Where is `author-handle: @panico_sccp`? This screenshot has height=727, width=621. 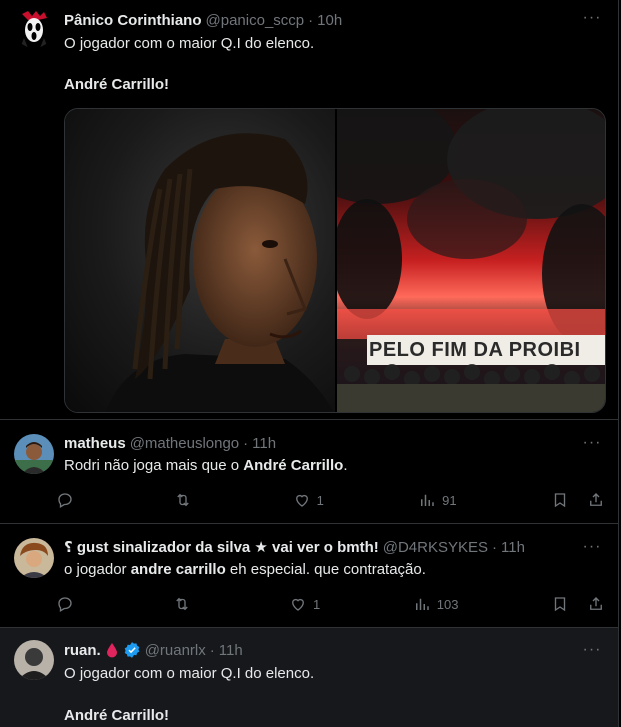 author-handle: @panico_sccp is located at coordinates (255, 20).